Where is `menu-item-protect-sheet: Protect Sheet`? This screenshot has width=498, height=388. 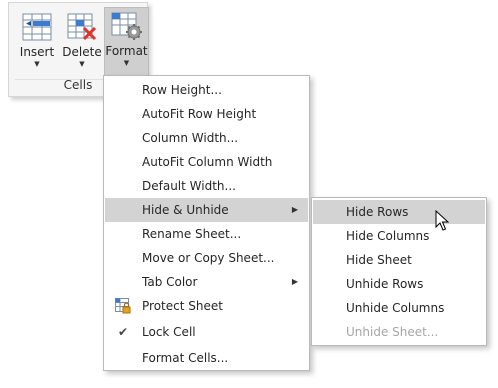 menu-item-protect-sheet: Protect Sheet is located at coordinates (206, 306).